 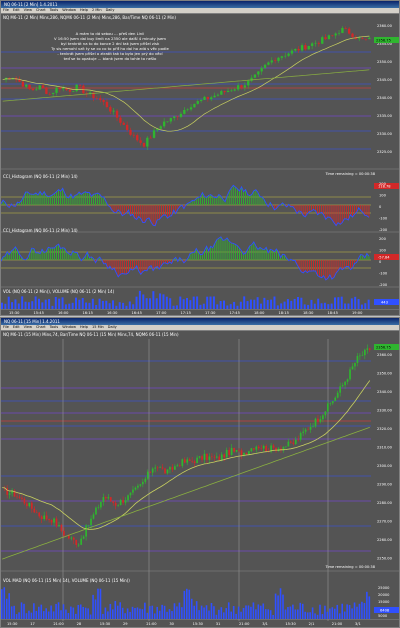 What do you see at coordinates (88, 313) in the screenshot?
I see `time-axis-label: 16:15` at bounding box center [88, 313].